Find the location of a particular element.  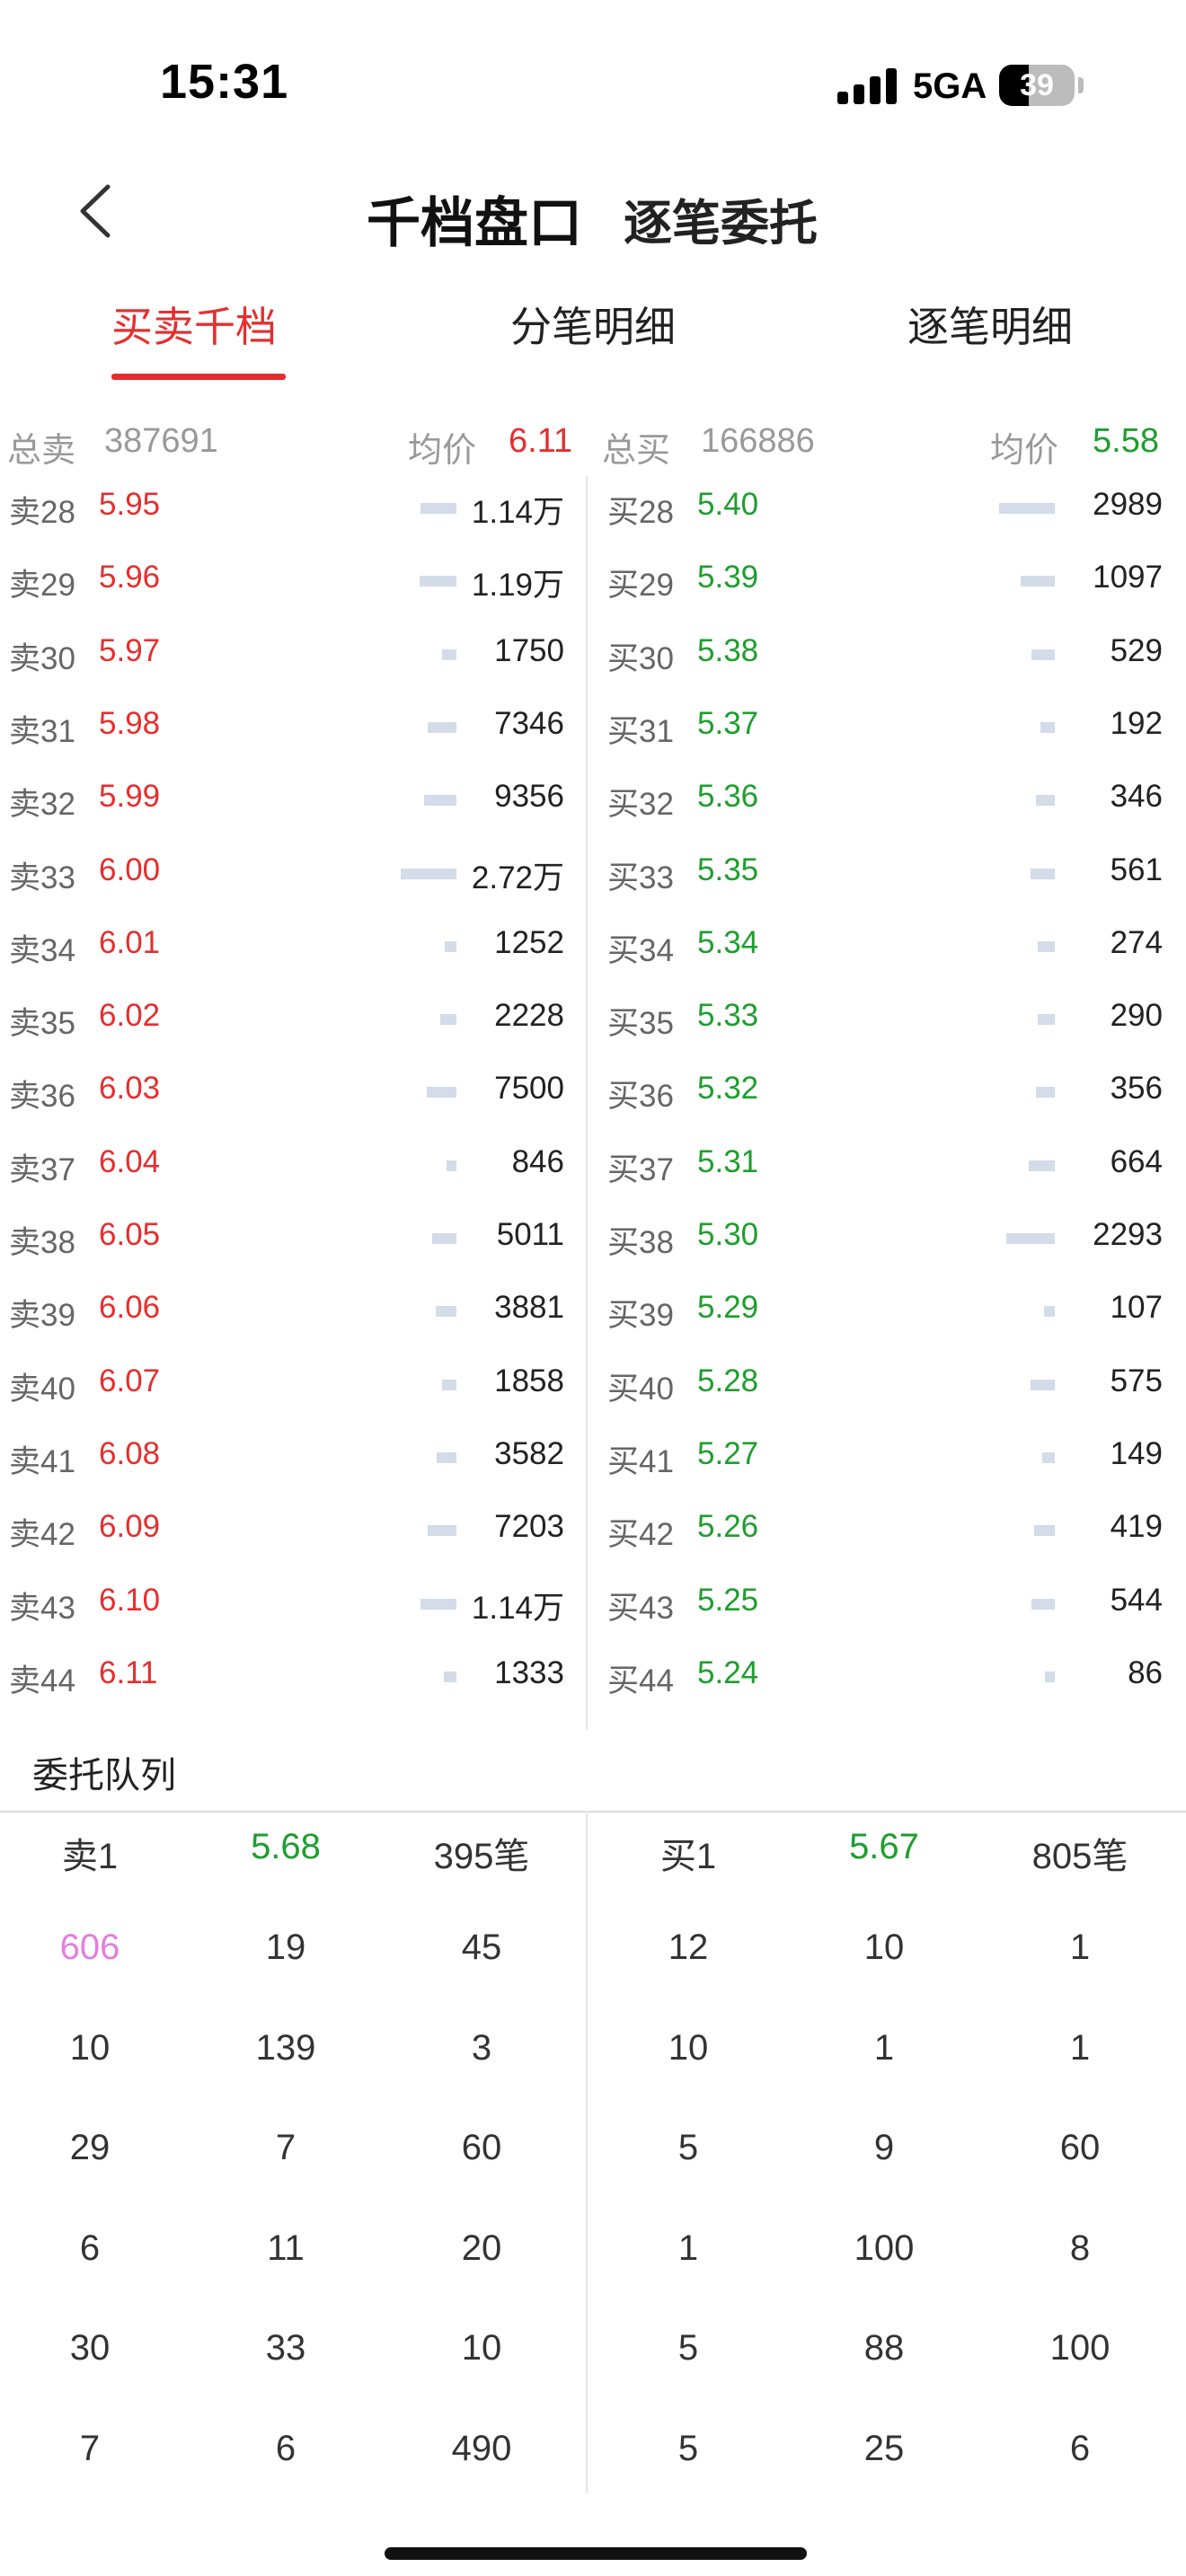

book-divider is located at coordinates (587, 1103).